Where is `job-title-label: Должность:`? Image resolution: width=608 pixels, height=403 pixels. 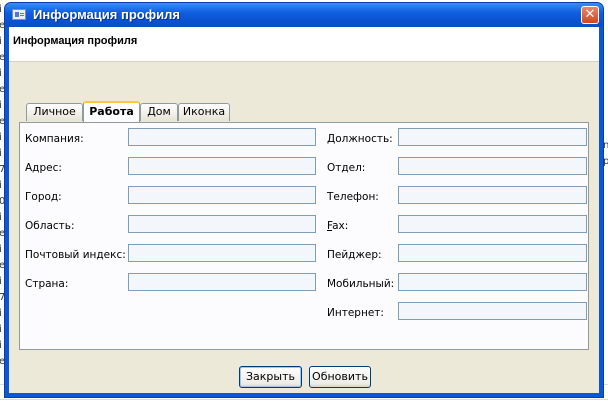
job-title-label: Должность: is located at coordinates (360, 139).